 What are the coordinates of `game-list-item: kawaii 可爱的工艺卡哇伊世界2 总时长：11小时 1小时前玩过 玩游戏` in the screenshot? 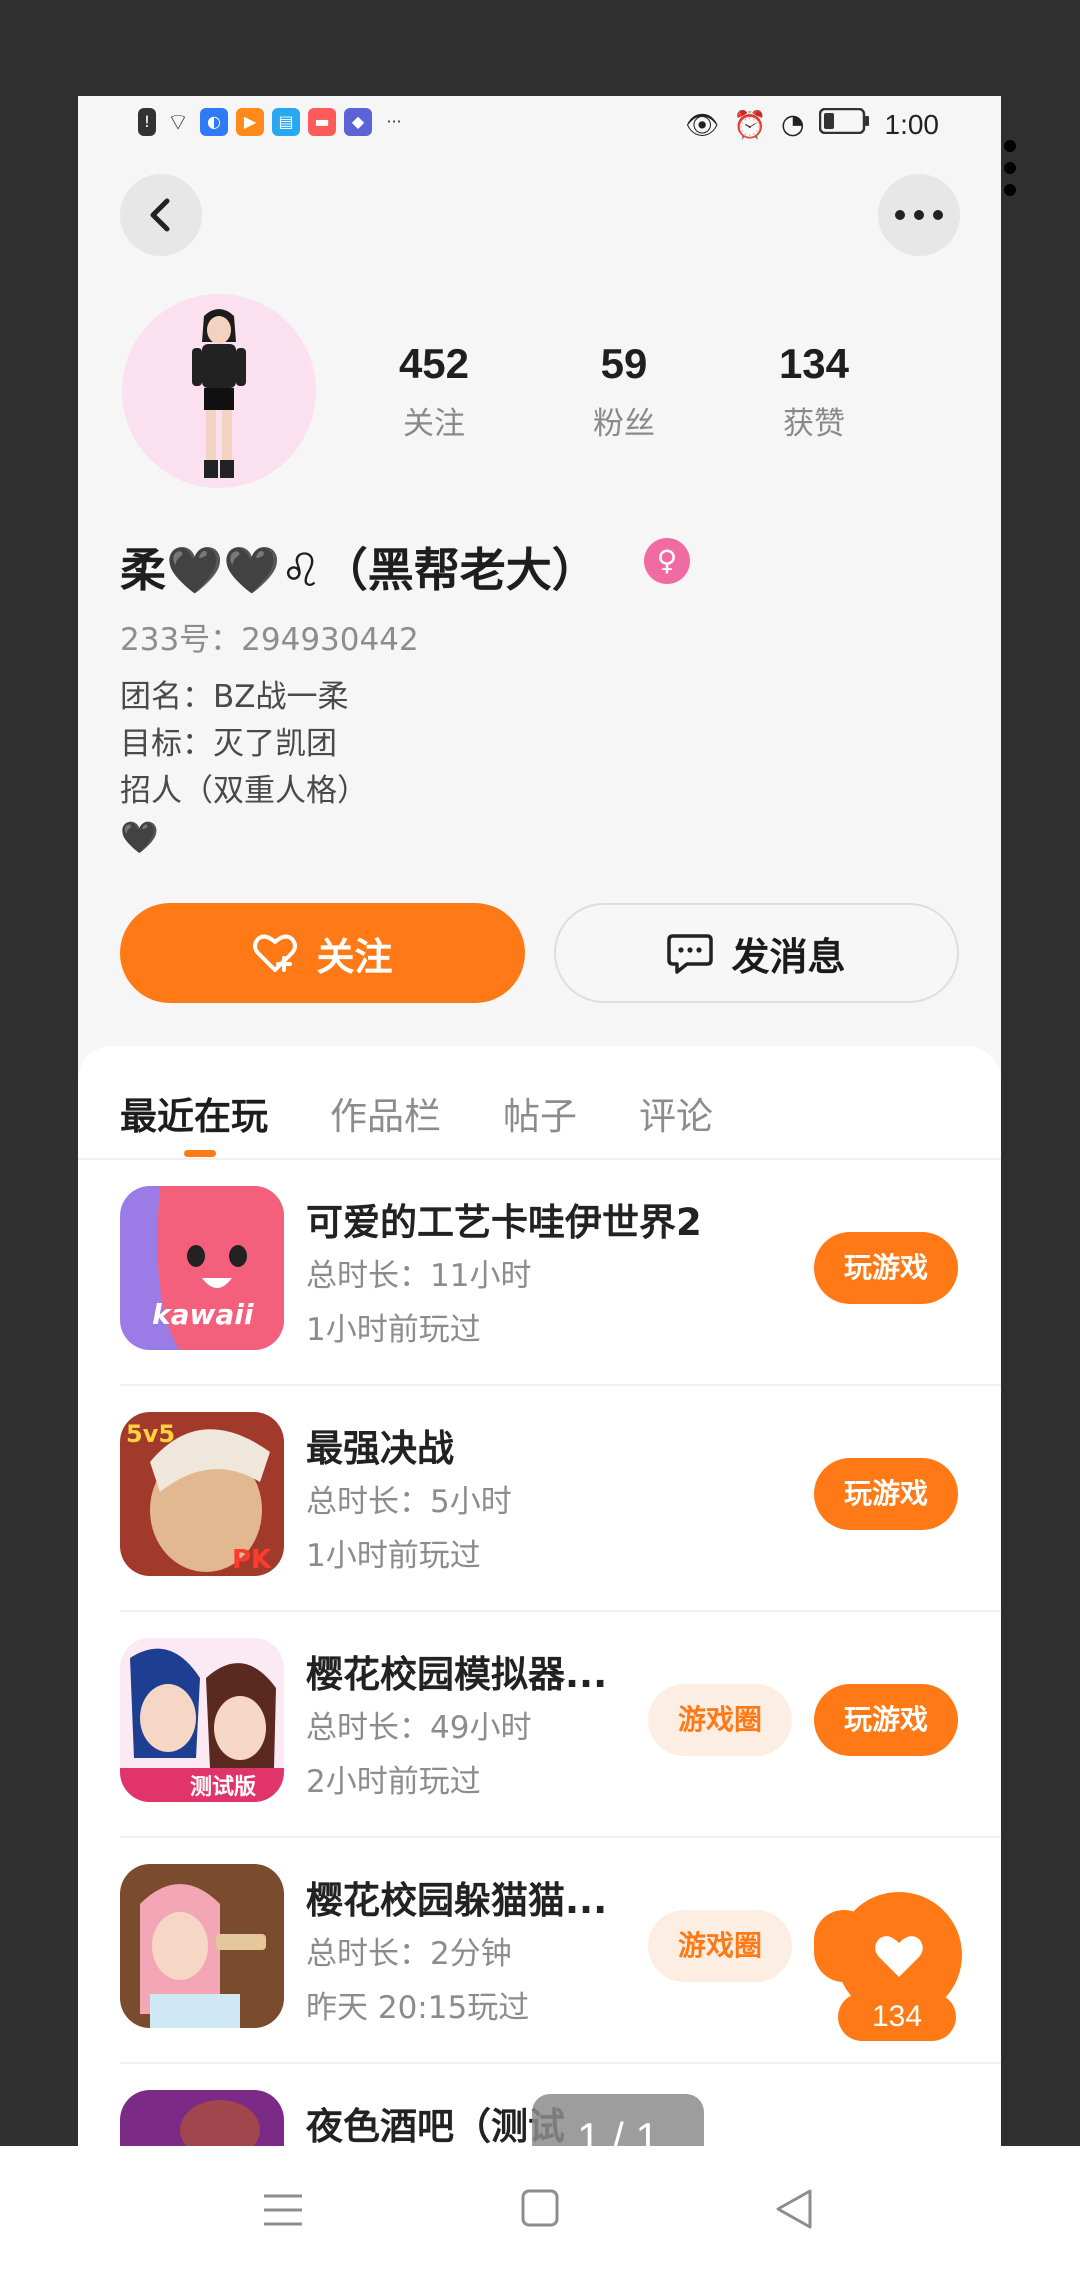 It's located at (560, 1273).